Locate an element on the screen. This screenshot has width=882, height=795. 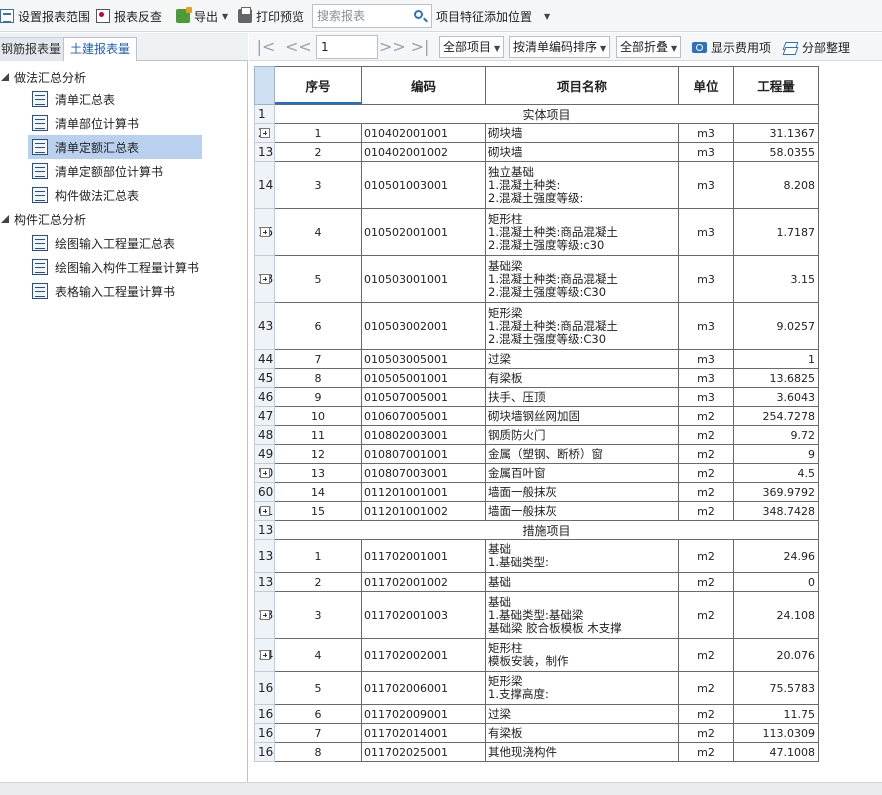
table-row: 1311011702001001基础1.基础类型:m224.96 is located at coordinates (536, 556).